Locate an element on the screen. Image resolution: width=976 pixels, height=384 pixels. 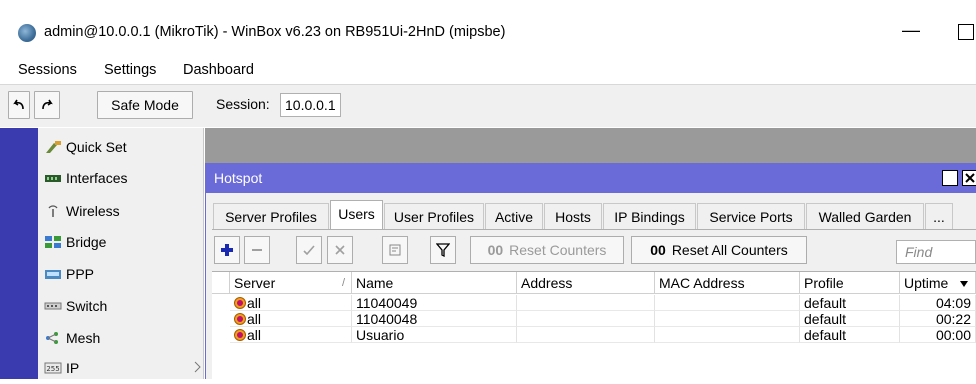
winbox-app-icon is located at coordinates (27, 33).